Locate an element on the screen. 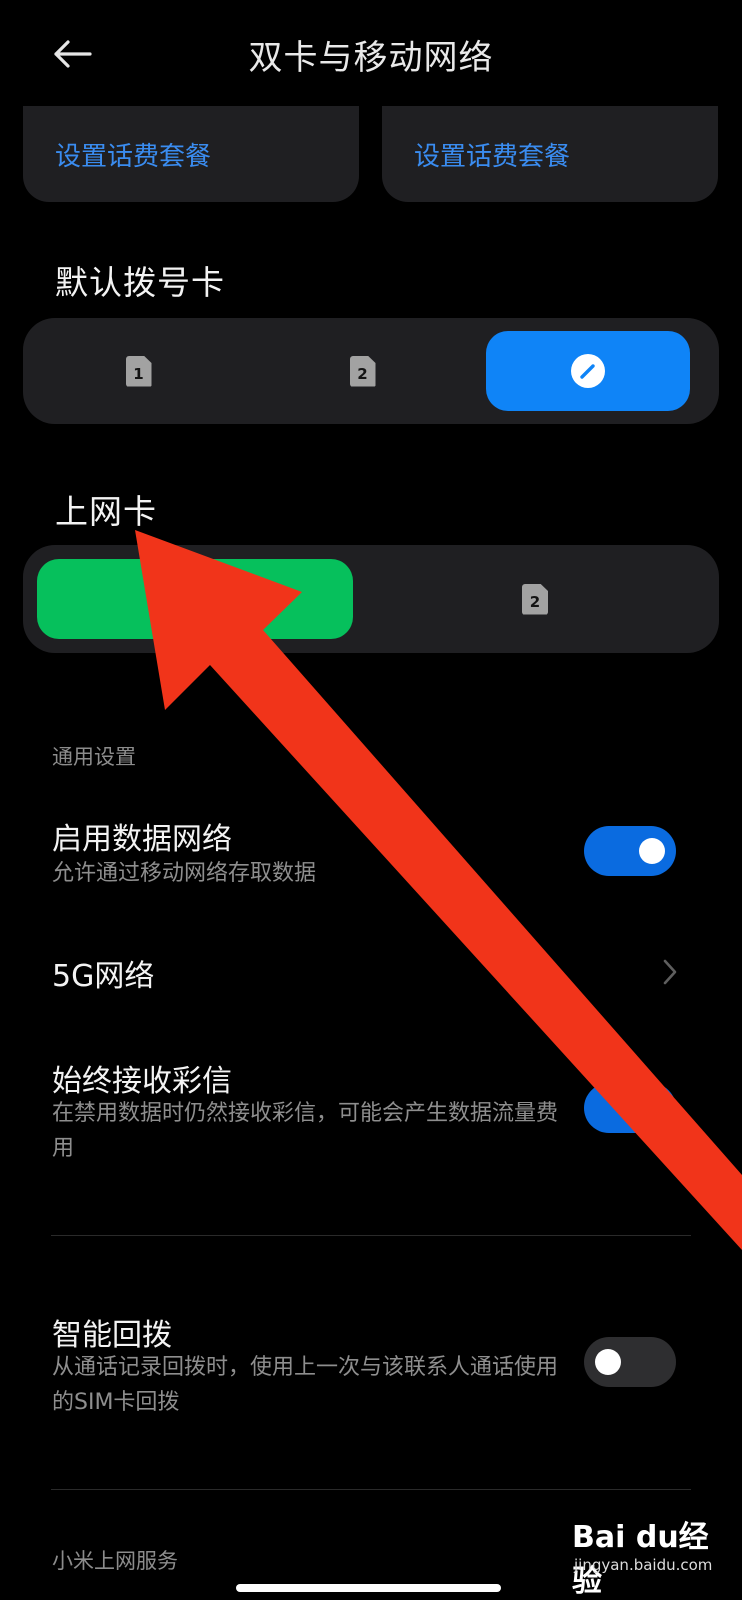 The height and width of the screenshot is (1600, 742). home-indicator is located at coordinates (368, 1588).